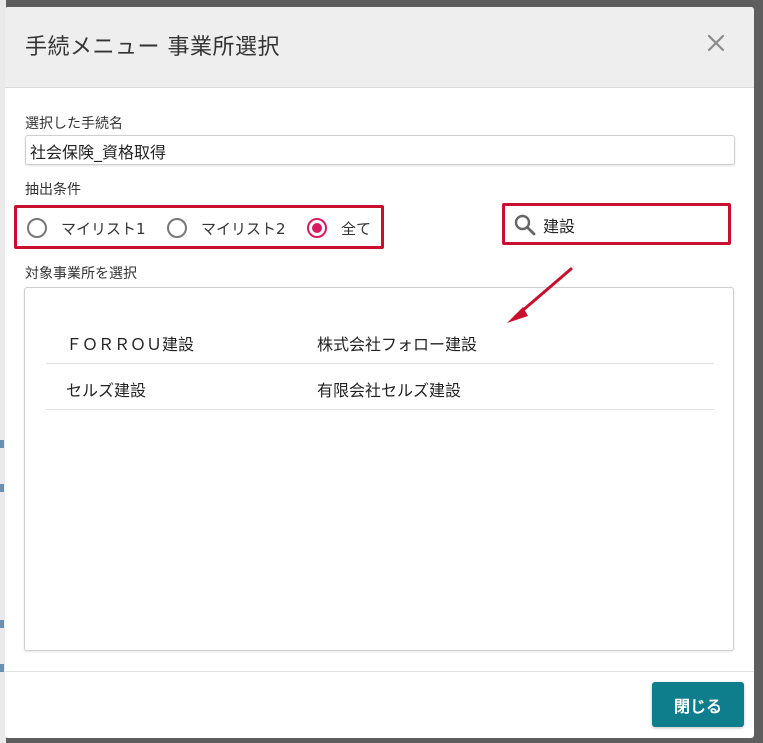 The height and width of the screenshot is (743, 763). Describe the element at coordinates (525, 225) in the screenshot. I see `search-icon` at that location.